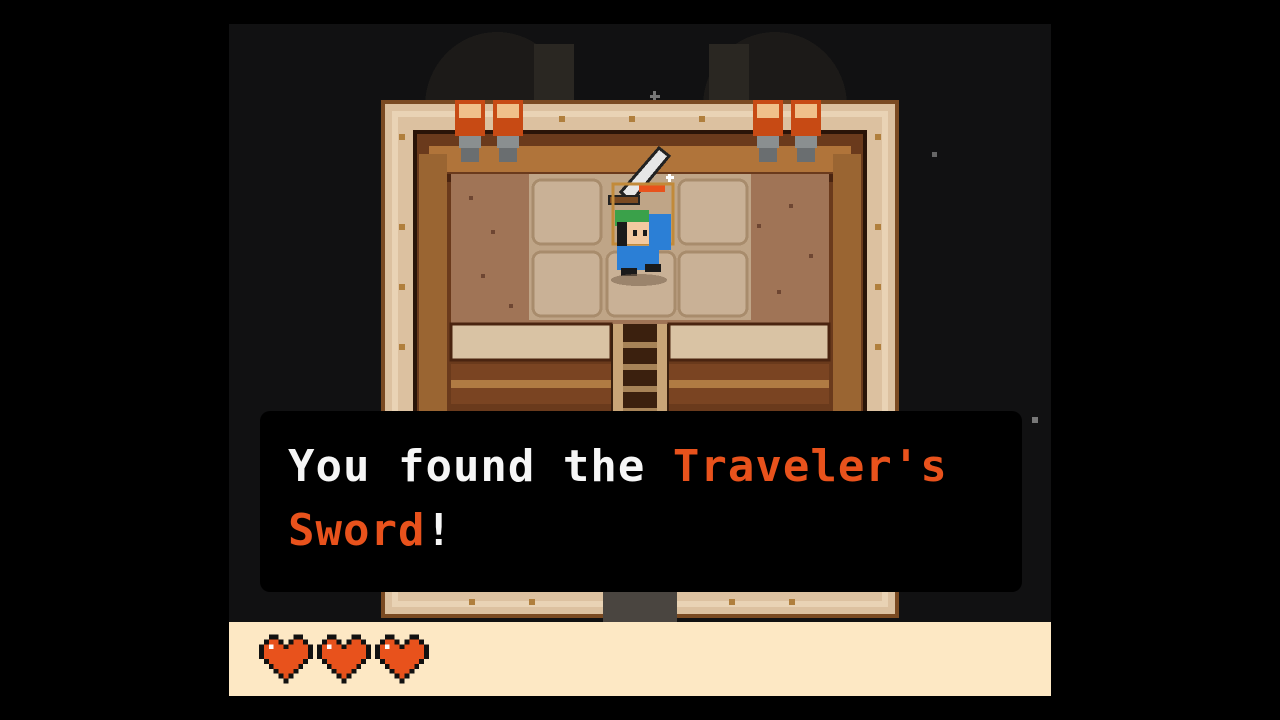 The width and height of the screenshot is (1280, 720). Describe the element at coordinates (439, 530) in the screenshot. I see `dialog-suffix: !` at that location.